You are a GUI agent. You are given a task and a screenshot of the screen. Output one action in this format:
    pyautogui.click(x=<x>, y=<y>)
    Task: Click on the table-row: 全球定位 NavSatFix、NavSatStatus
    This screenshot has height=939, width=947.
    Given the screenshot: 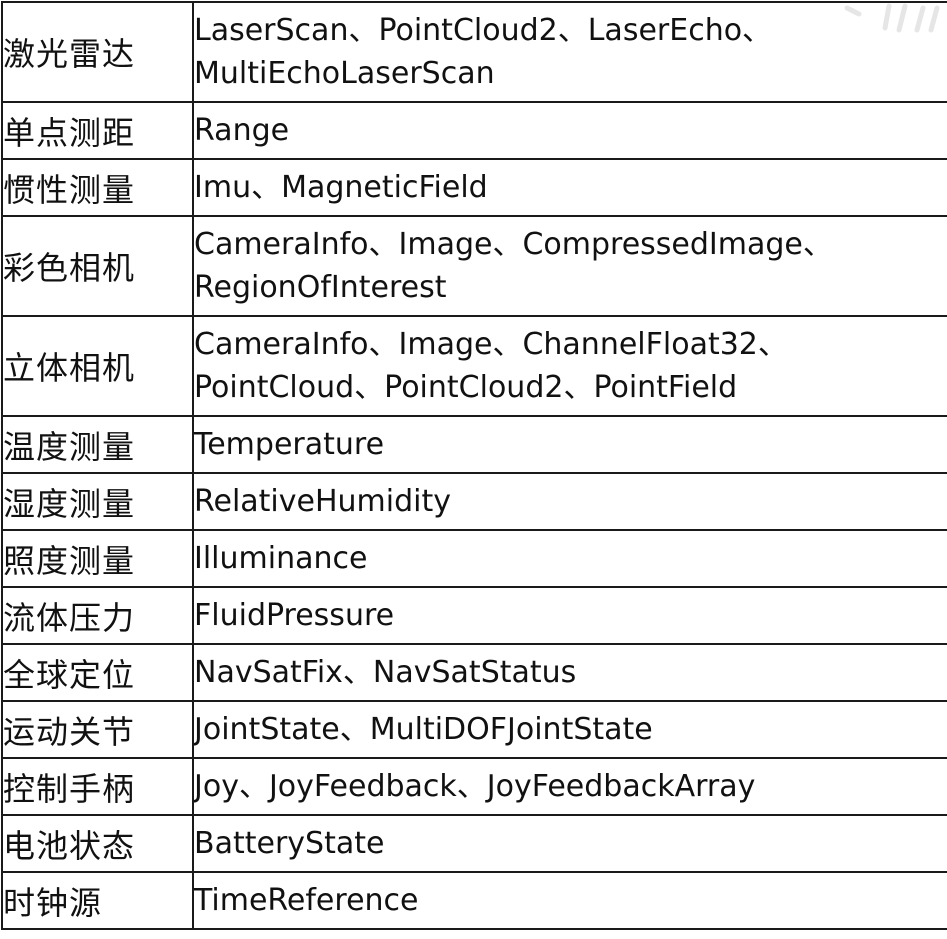 What is the action you would take?
    pyautogui.click(x=474, y=672)
    